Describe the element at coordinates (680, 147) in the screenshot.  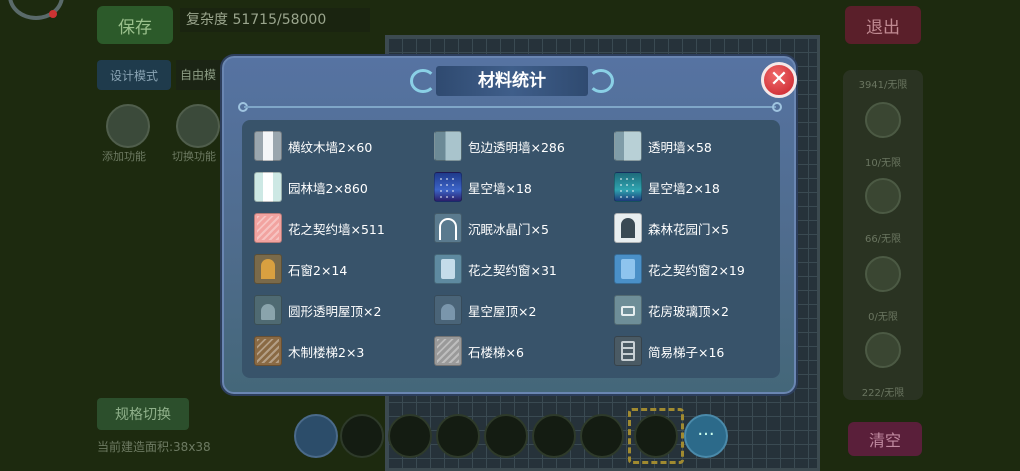
I see `material-label: 透明墙×58` at that location.